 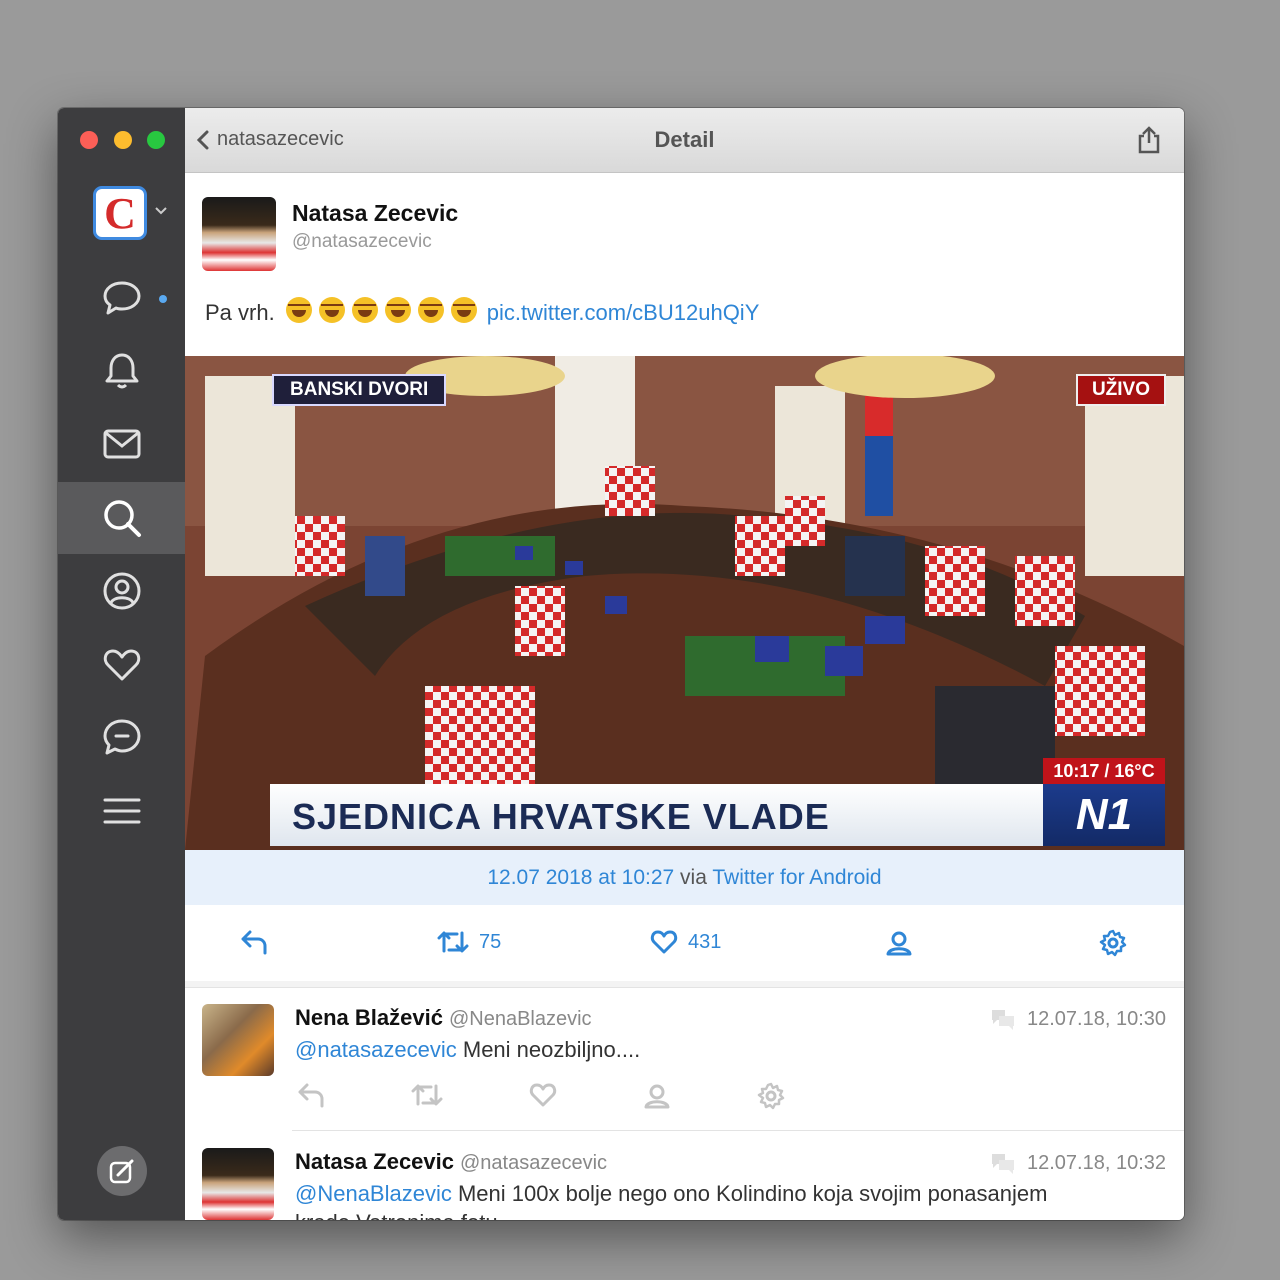 I want to click on media-time-temp: 10:17 / 16°C, so click(x=1104, y=771).